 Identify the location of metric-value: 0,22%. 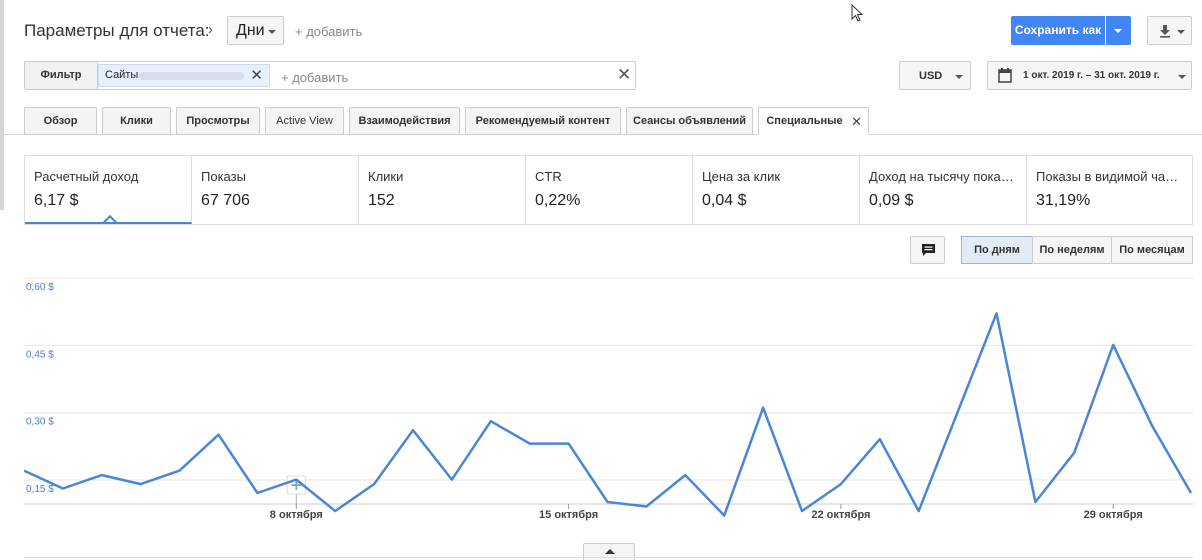
(558, 200).